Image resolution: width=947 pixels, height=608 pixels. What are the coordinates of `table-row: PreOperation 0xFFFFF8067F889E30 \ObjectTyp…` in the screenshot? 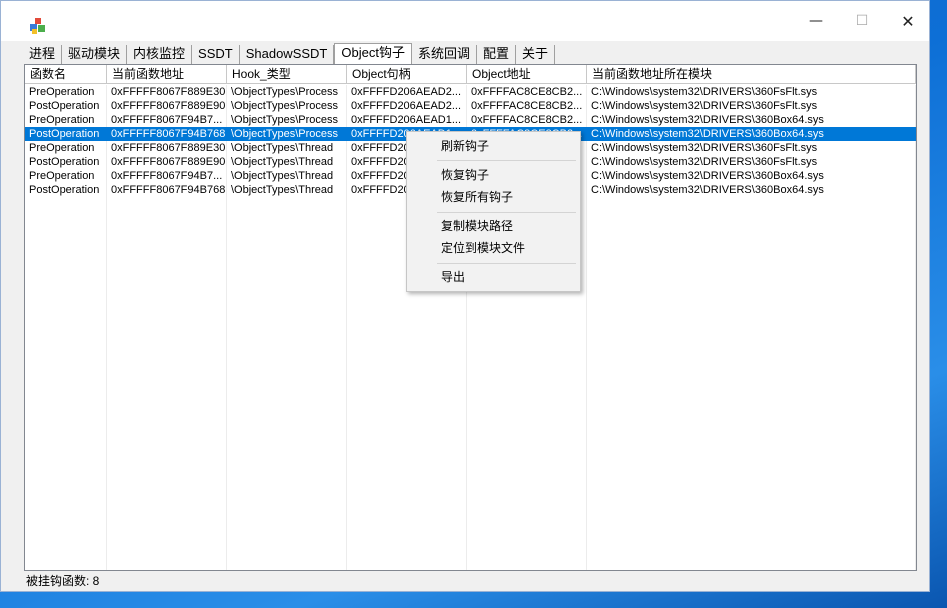 It's located at (470, 92).